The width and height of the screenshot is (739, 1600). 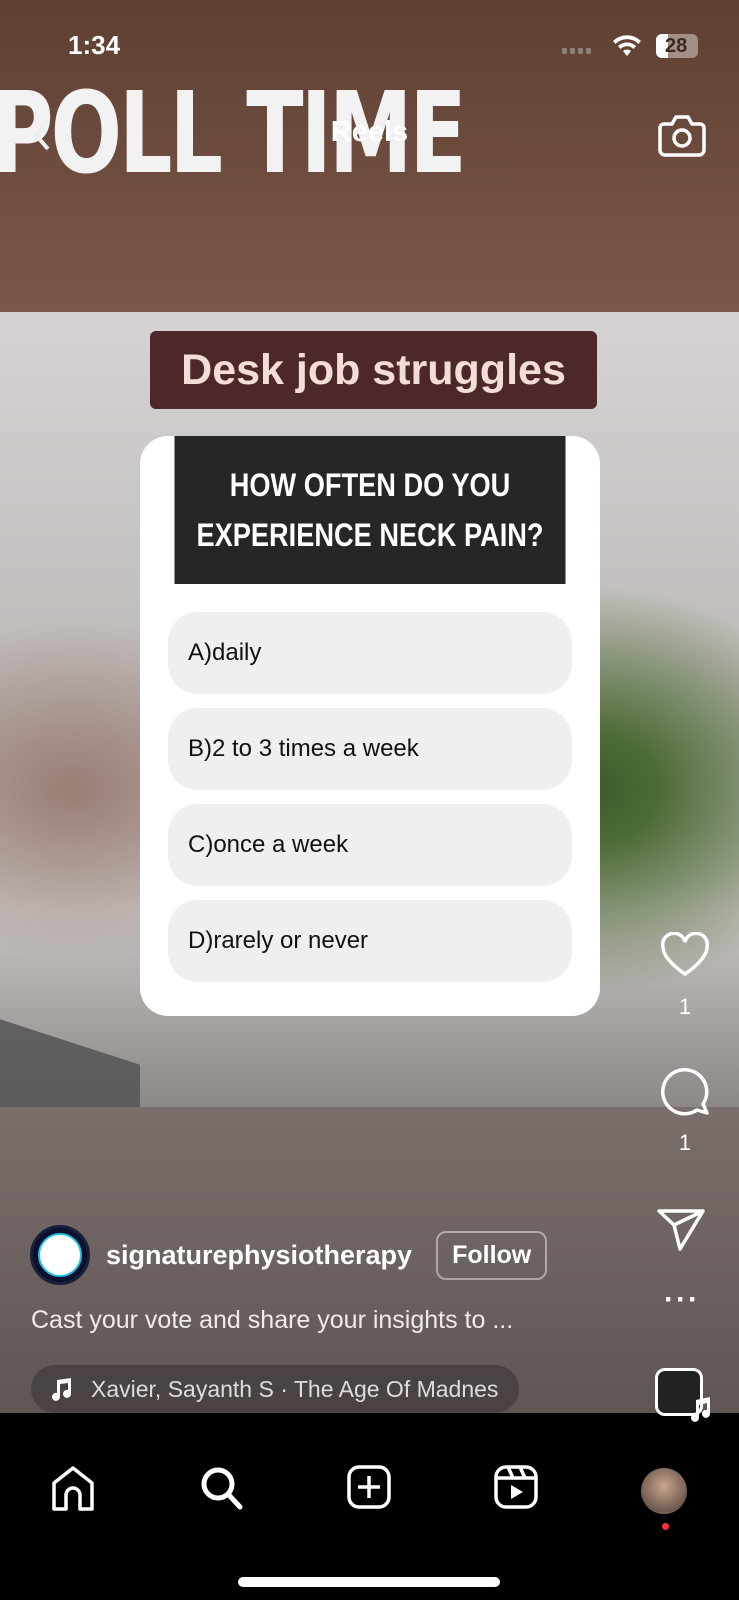 What do you see at coordinates (682, 135) in the screenshot?
I see `camera-icon` at bounding box center [682, 135].